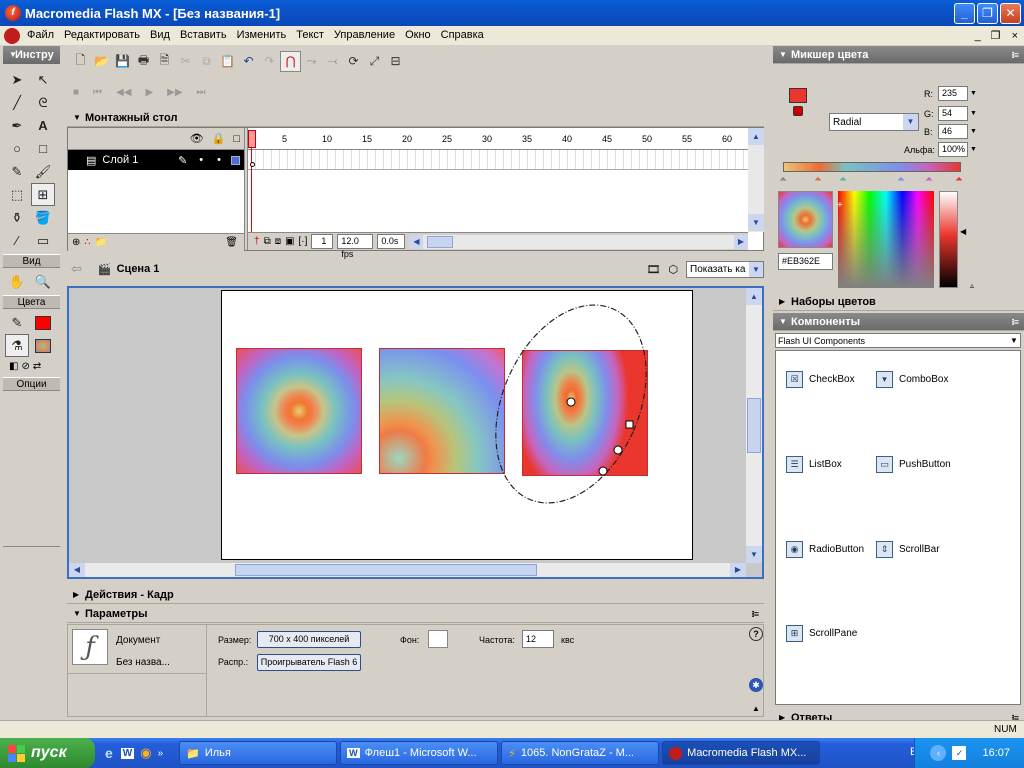 The image size is (1024, 768). I want to click on swap-colors-icon: ⇄, so click(37, 366).